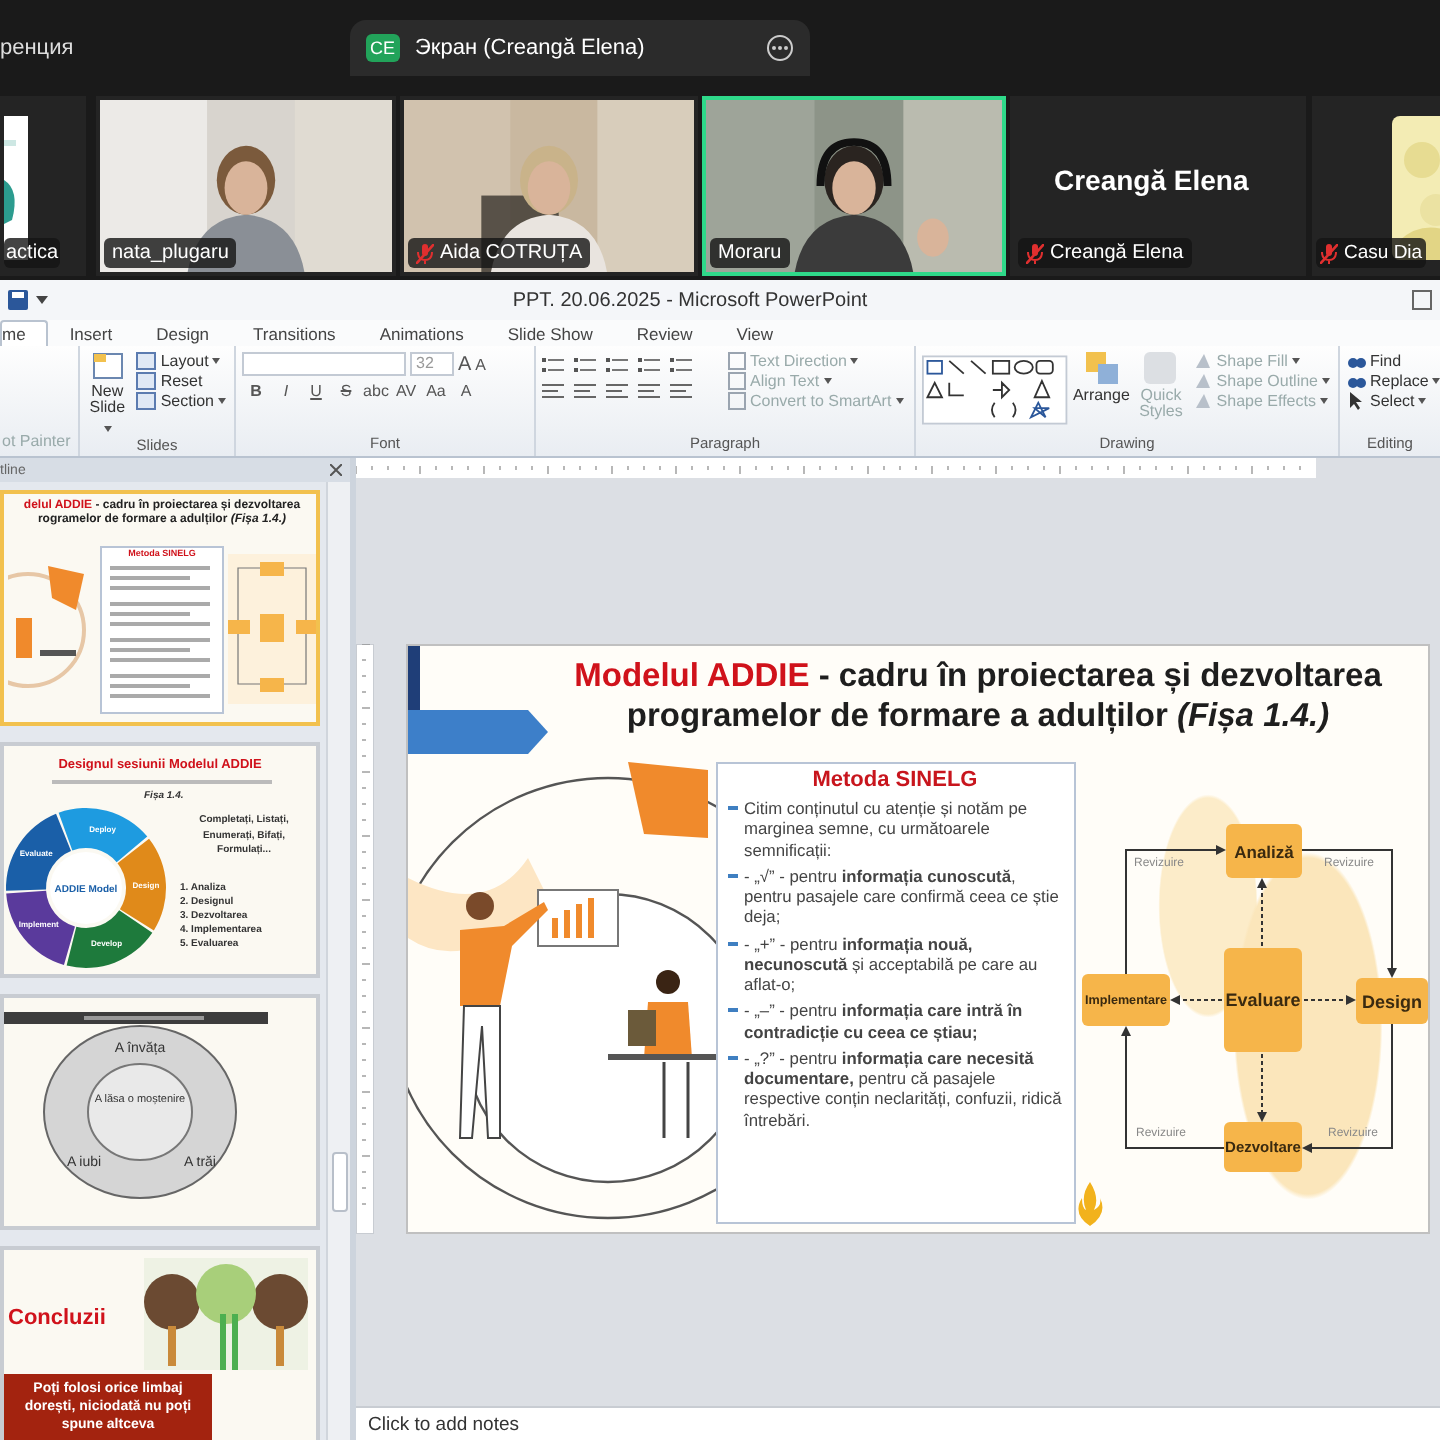 The width and height of the screenshot is (1440, 1440). What do you see at coordinates (57, 1318) in the screenshot?
I see `slide-title: Concluzii` at bounding box center [57, 1318].